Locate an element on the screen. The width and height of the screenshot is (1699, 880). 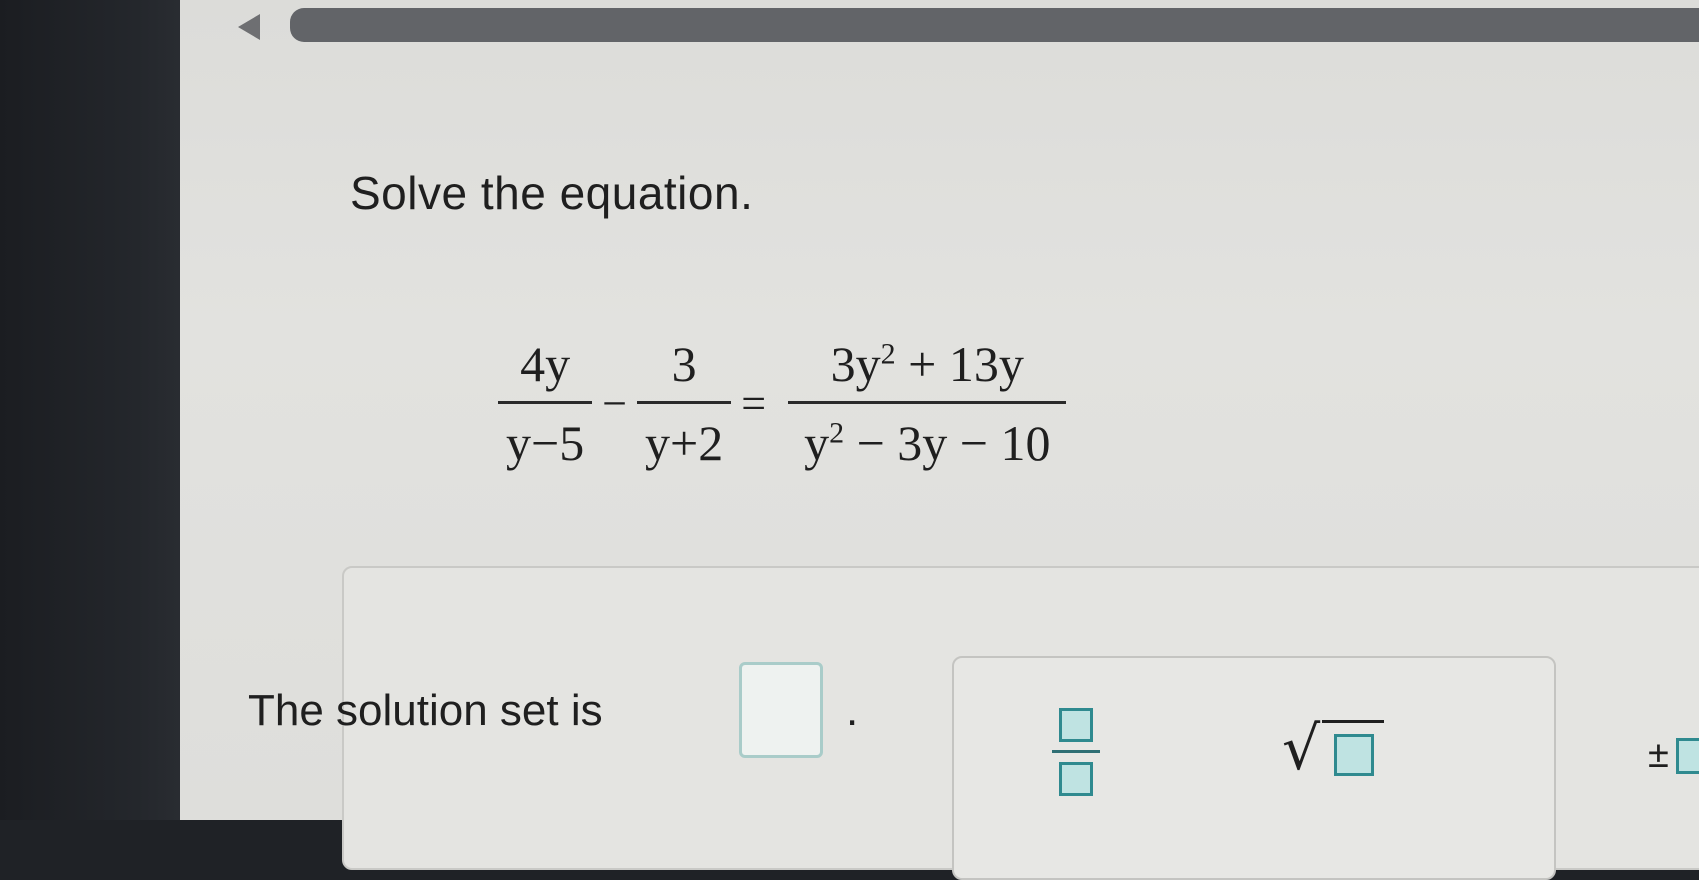
radicand-box-icon is located at coordinates (1354, 755).